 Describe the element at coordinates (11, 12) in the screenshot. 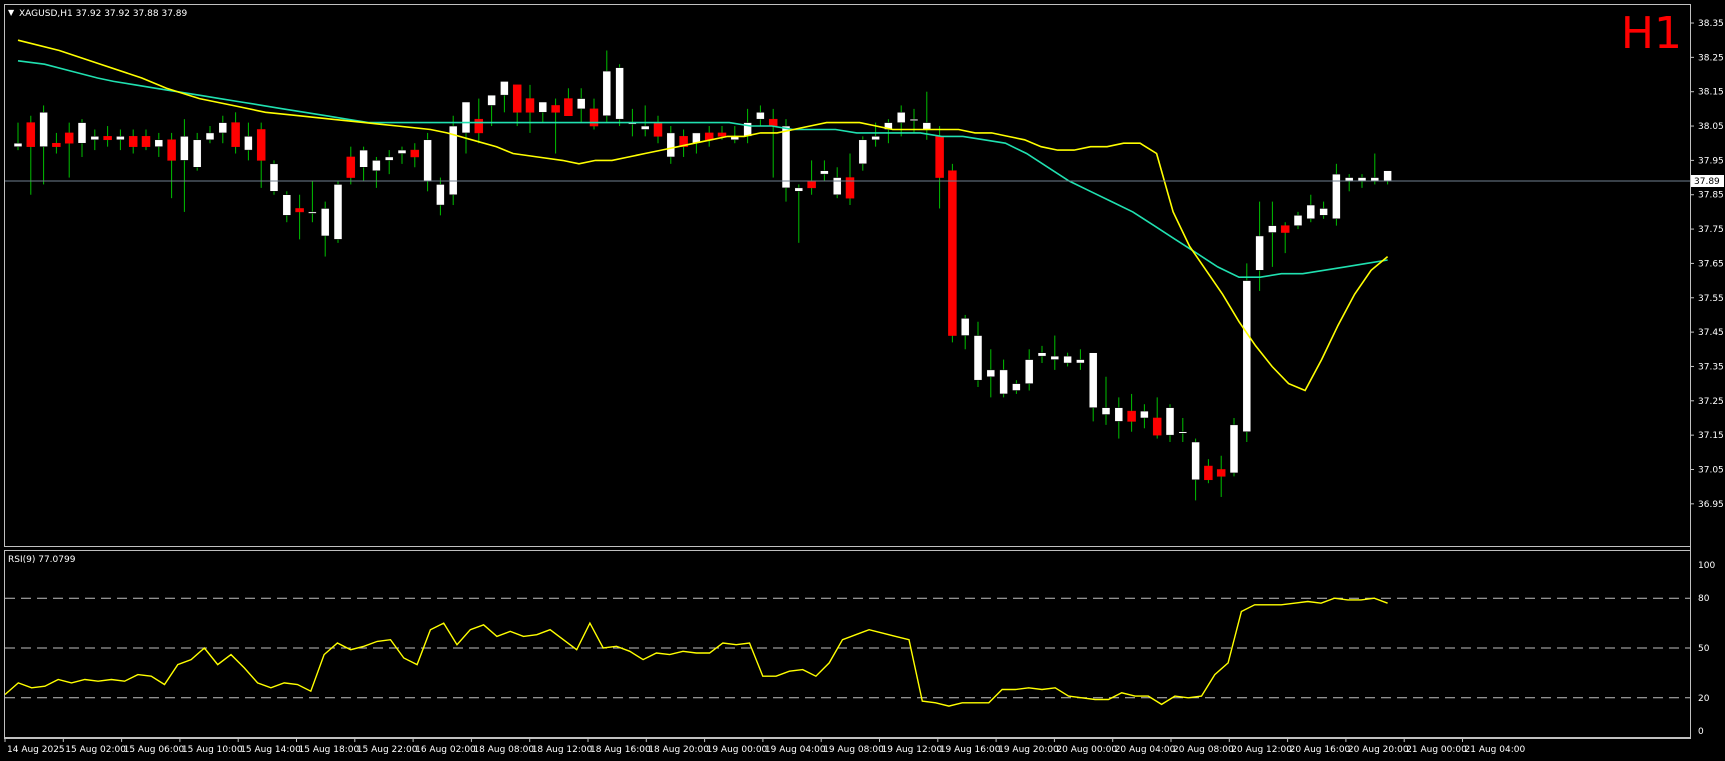

I see `chart-menu-triangle-icon: ▼` at that location.